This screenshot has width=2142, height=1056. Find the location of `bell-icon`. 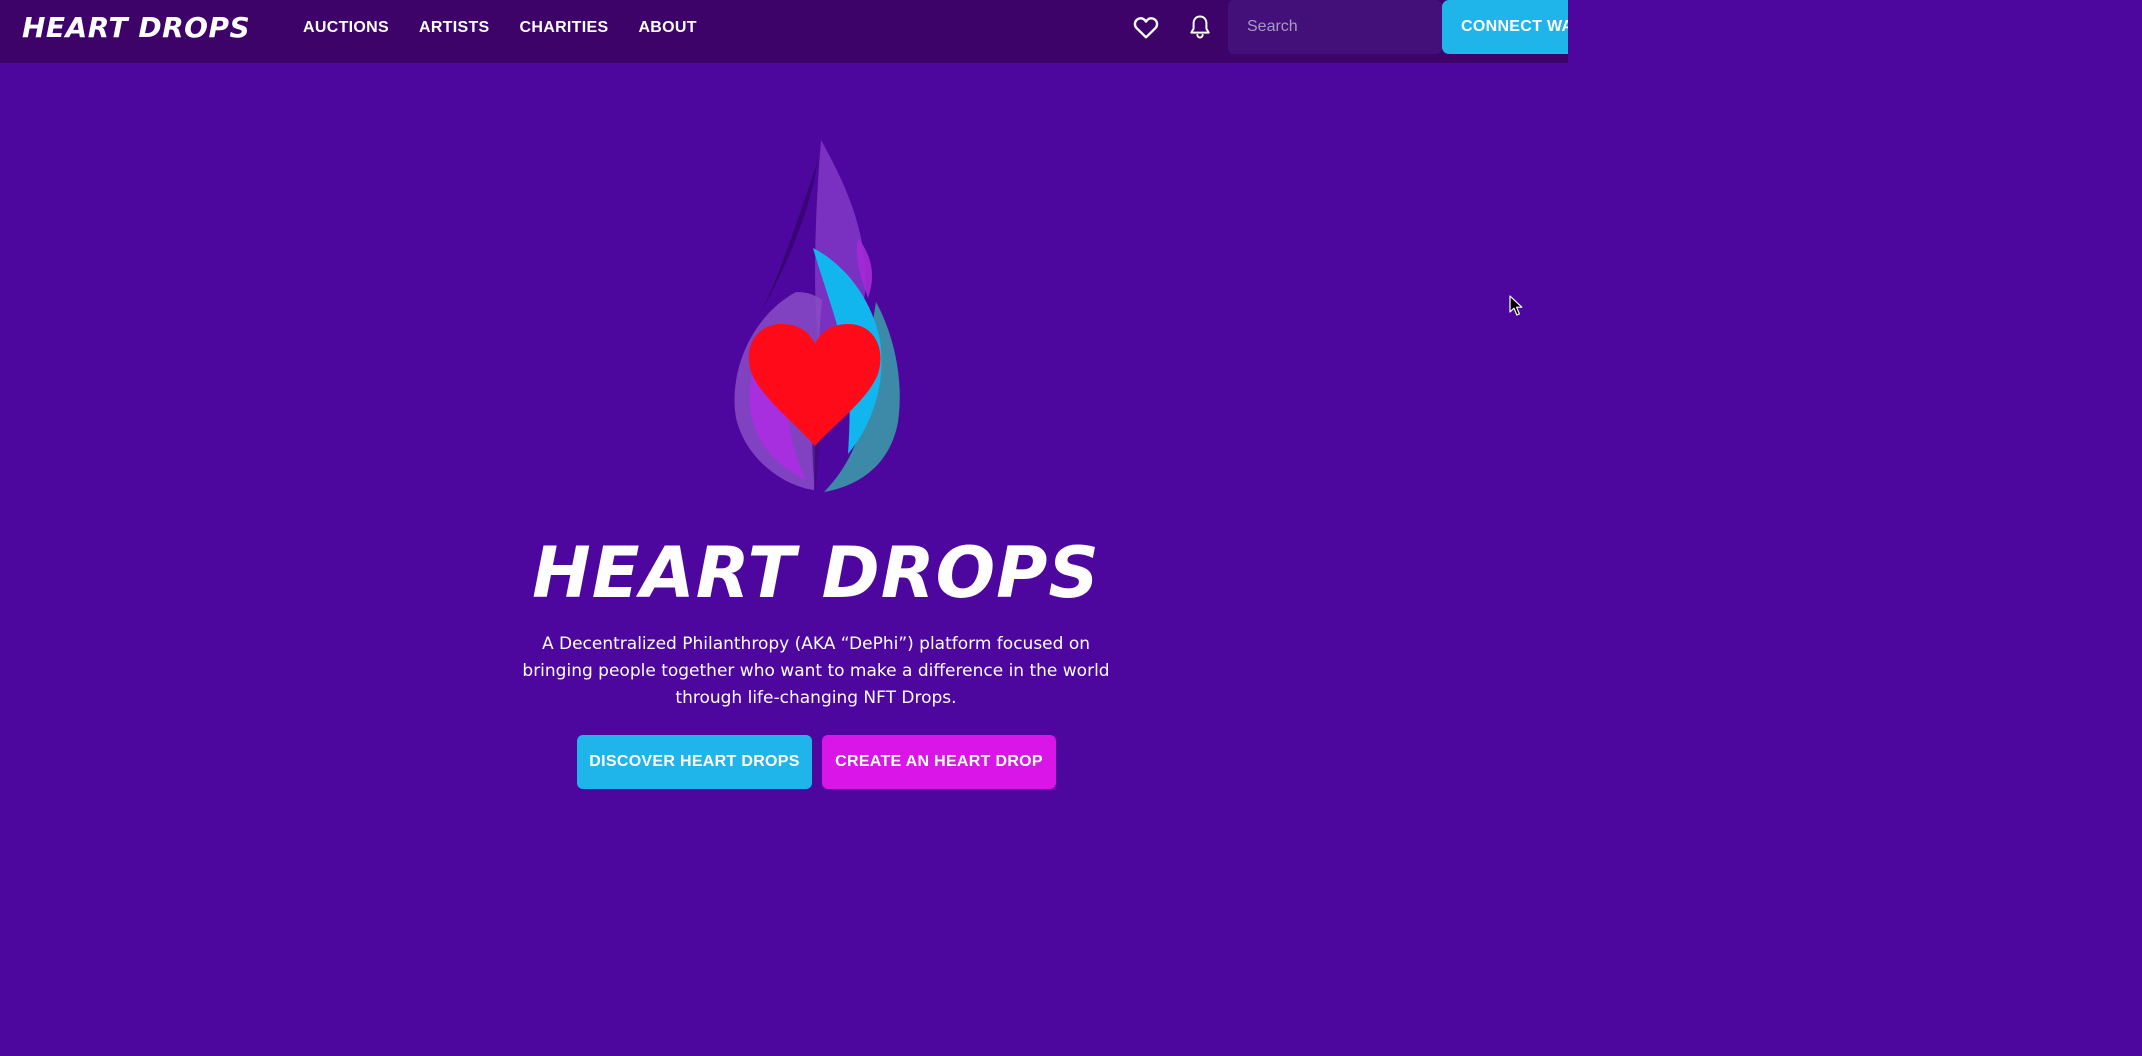

bell-icon is located at coordinates (1200, 27).